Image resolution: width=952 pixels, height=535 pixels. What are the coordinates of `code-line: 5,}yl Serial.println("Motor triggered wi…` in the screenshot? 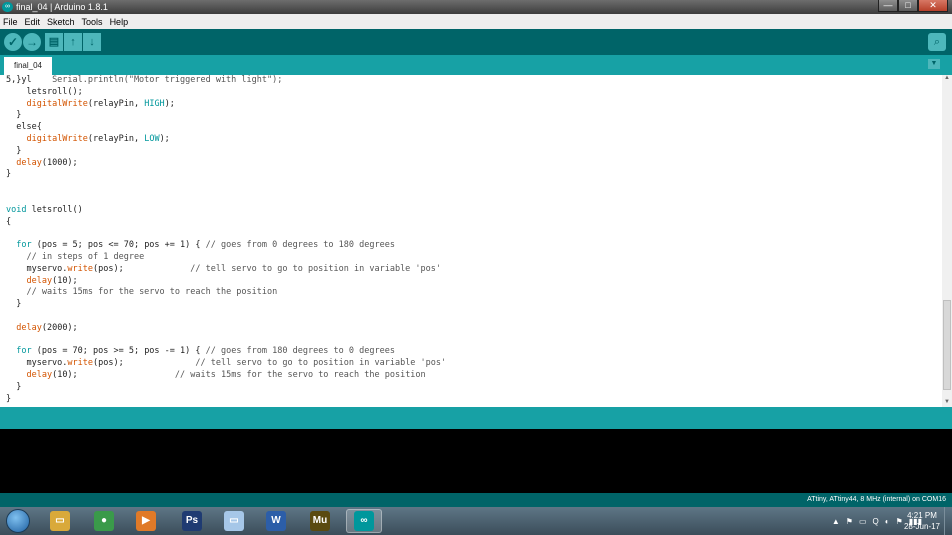 It's located at (471, 81).